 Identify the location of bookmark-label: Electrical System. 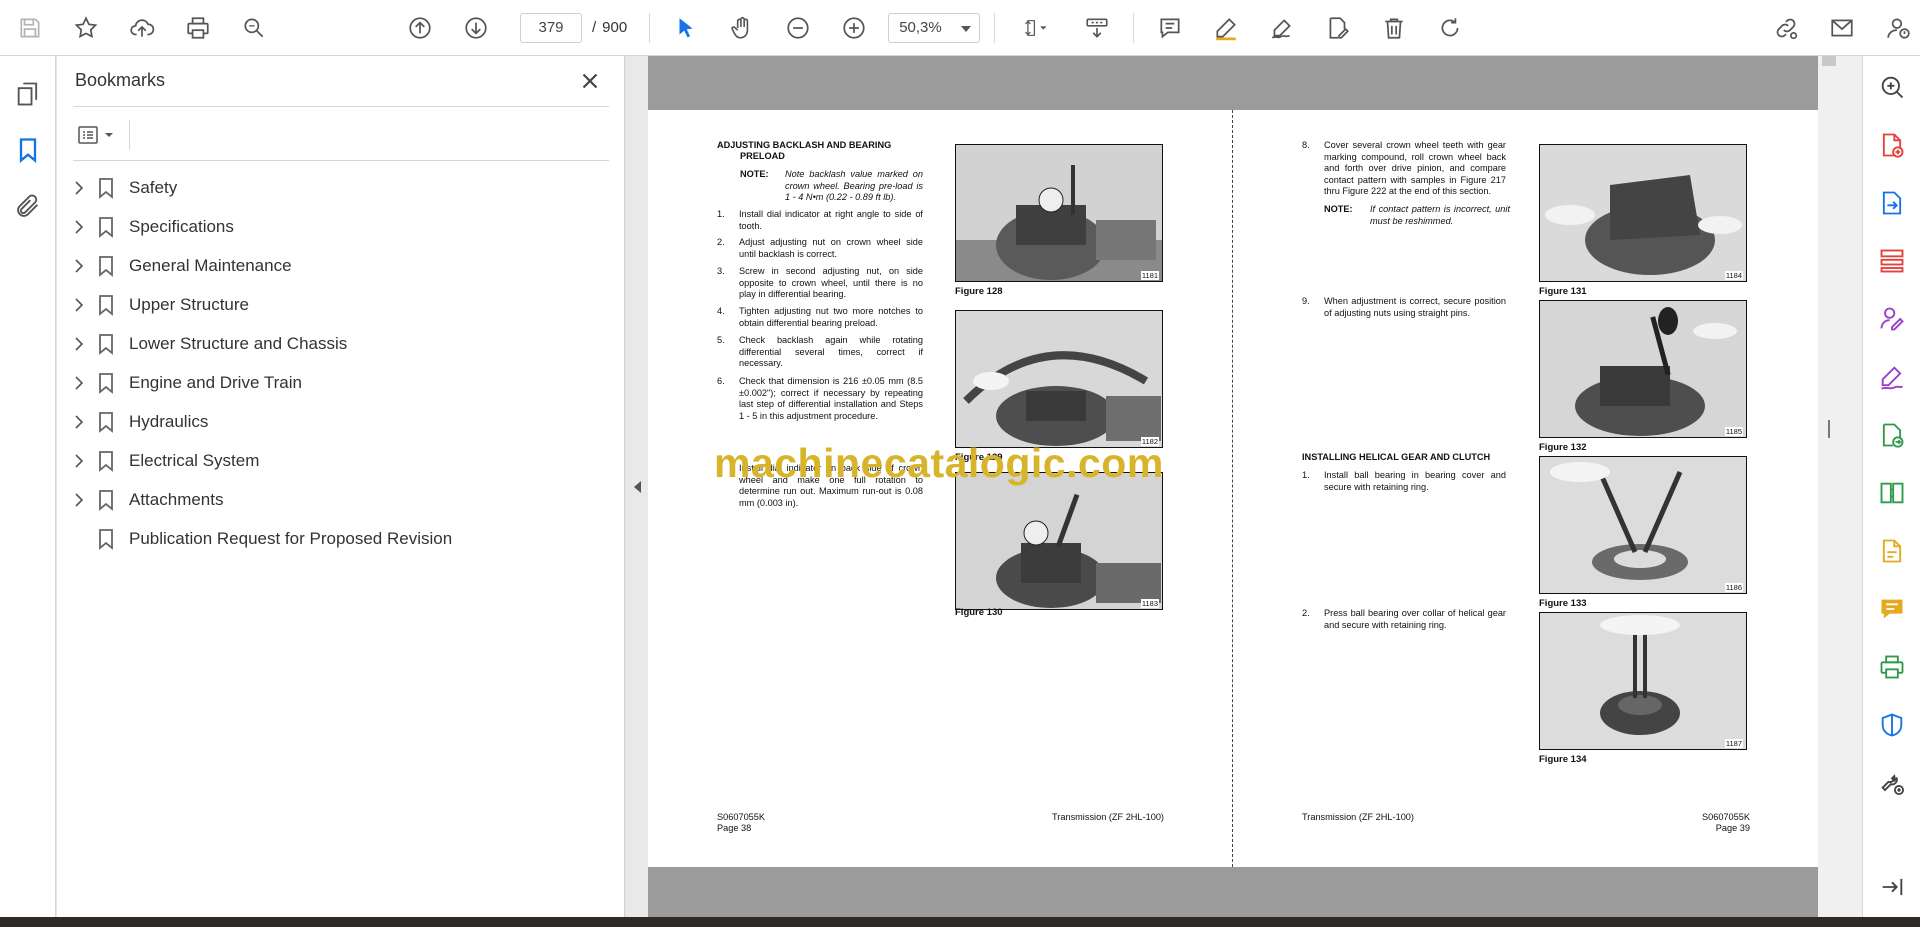
(194, 460).